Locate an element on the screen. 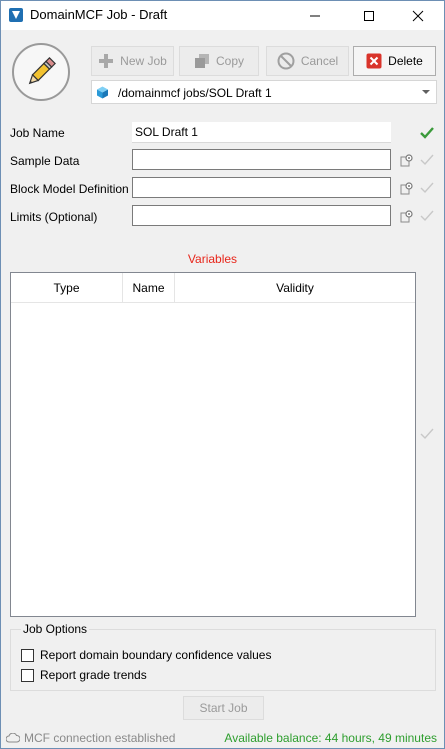  block-model-field is located at coordinates (261, 187).